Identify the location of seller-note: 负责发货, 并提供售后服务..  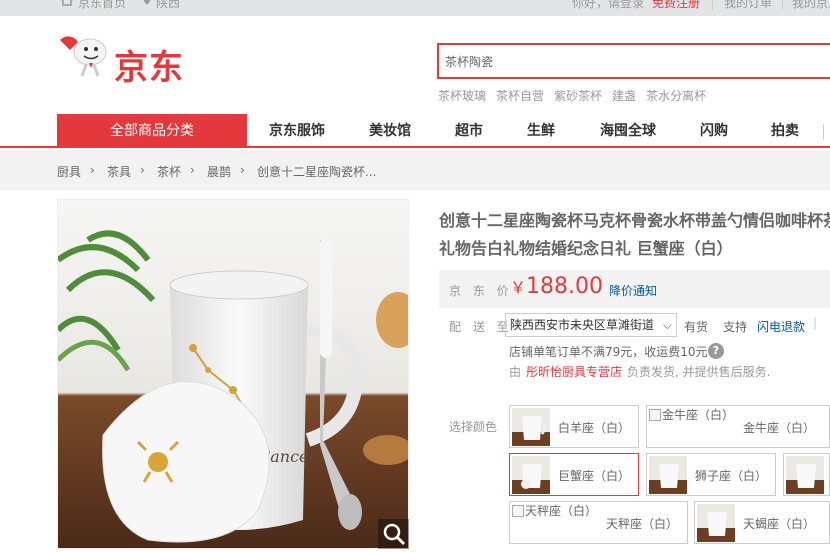
(699, 372).